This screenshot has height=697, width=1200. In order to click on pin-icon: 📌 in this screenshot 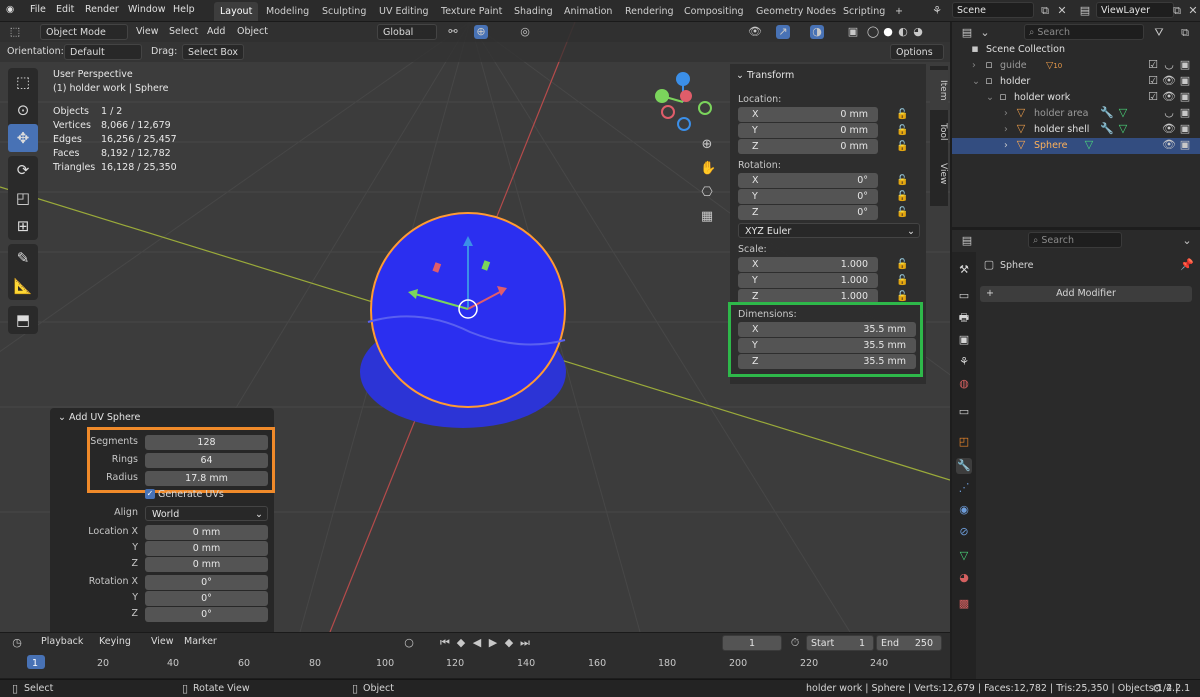, I will do `click(1187, 265)`.